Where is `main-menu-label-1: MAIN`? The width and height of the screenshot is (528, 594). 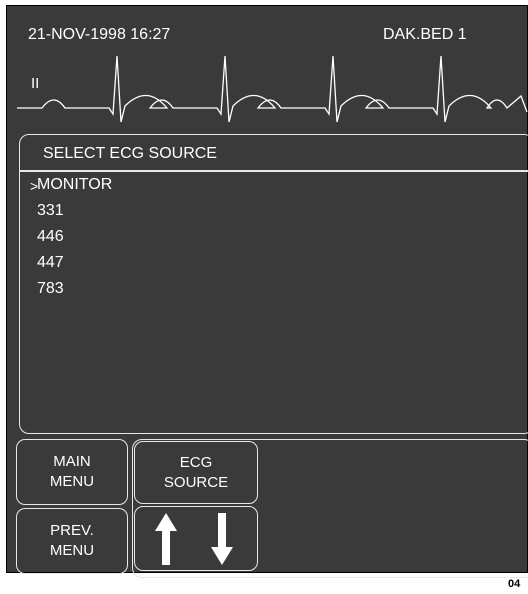 main-menu-label-1: MAIN is located at coordinates (72, 461).